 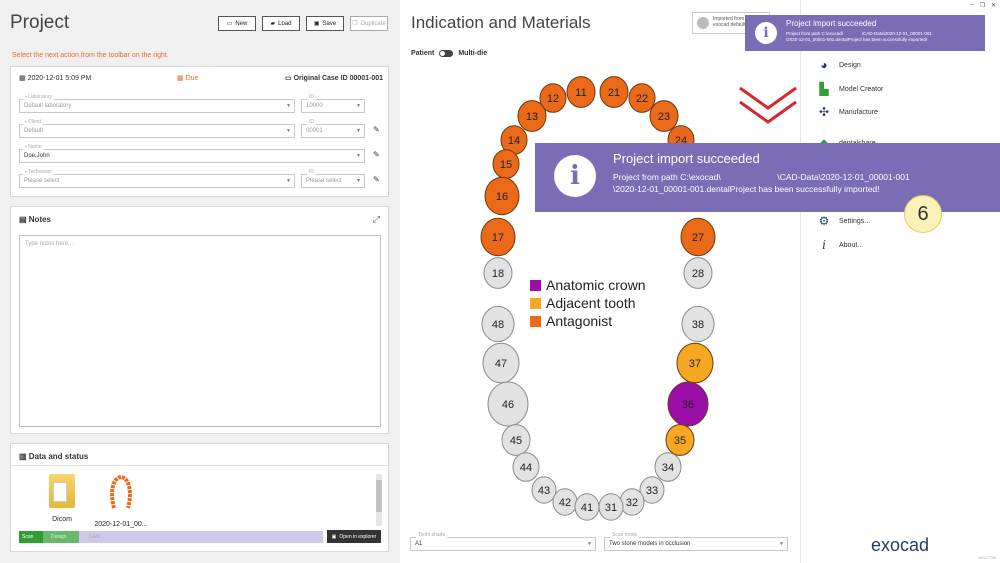 I want to click on client-label: ▪ Client, so click(x=33, y=122).